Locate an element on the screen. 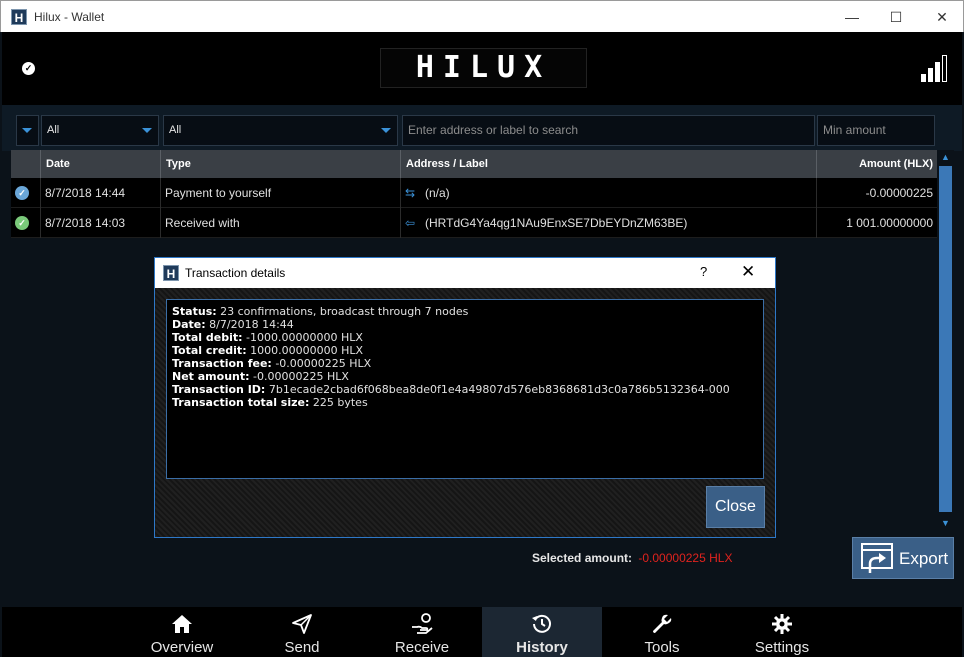  nav-overview: Overview is located at coordinates (182, 632).